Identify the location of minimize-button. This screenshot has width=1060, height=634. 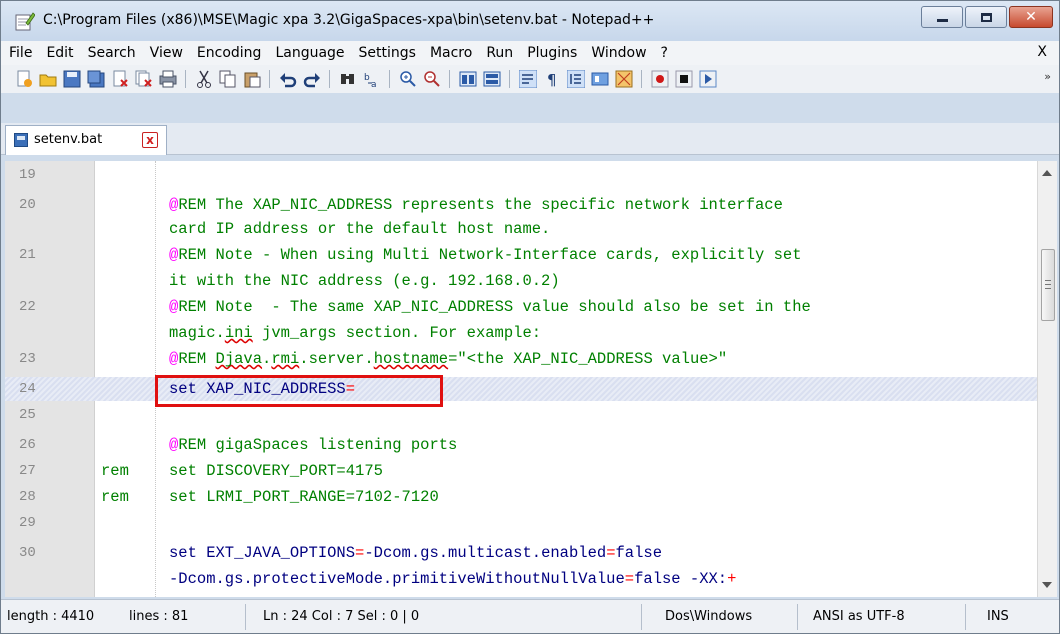
(942, 17).